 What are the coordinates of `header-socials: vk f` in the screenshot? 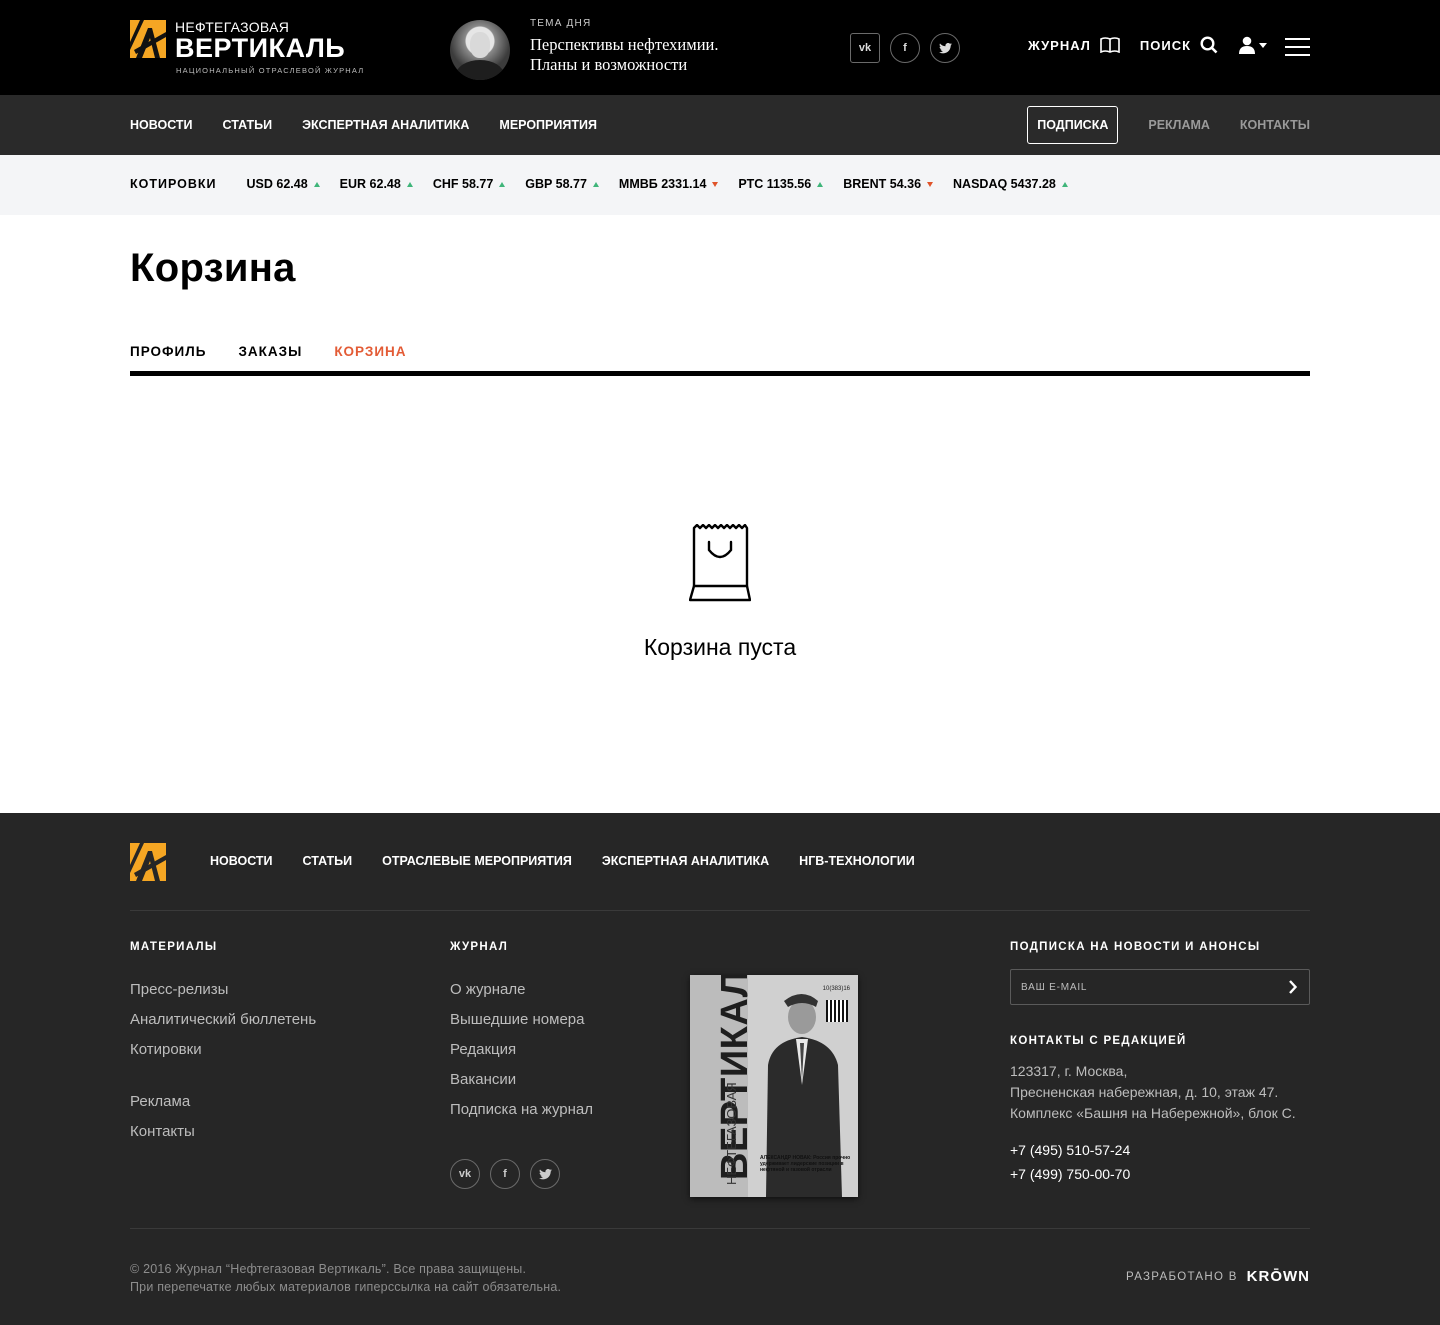 It's located at (905, 48).